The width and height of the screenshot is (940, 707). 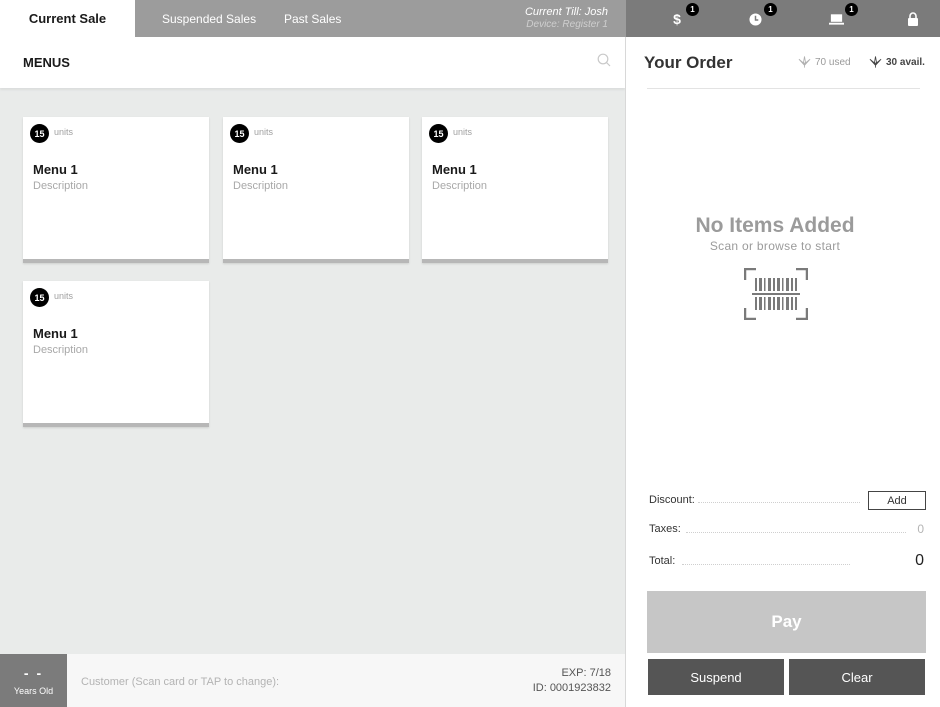 I want to click on available-text: 30 avail., so click(x=905, y=62).